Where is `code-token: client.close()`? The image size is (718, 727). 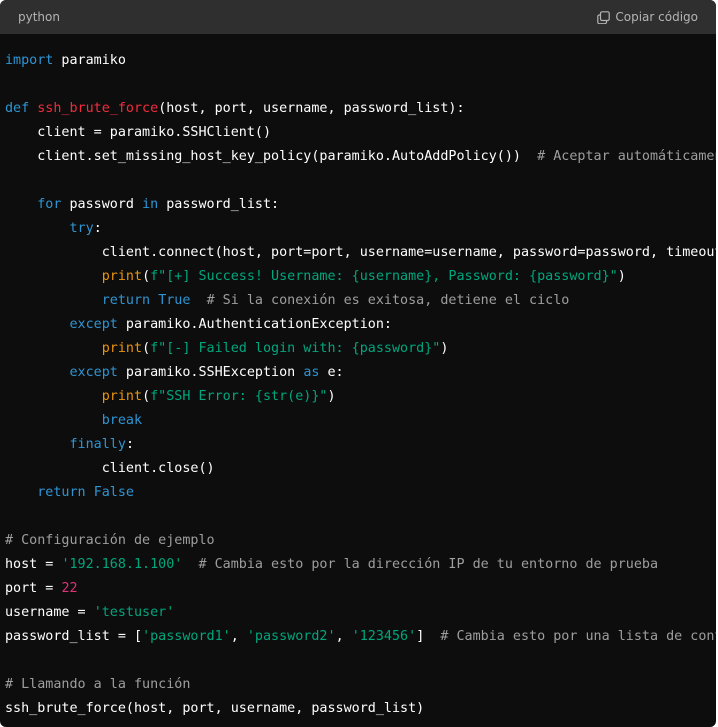 code-token: client.close() is located at coordinates (110, 468).